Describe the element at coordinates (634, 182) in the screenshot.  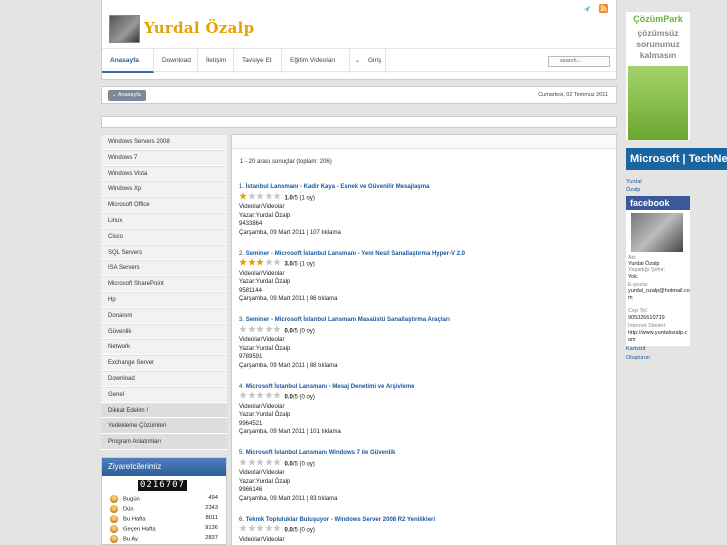
I see `profile-link: Yurdal` at that location.